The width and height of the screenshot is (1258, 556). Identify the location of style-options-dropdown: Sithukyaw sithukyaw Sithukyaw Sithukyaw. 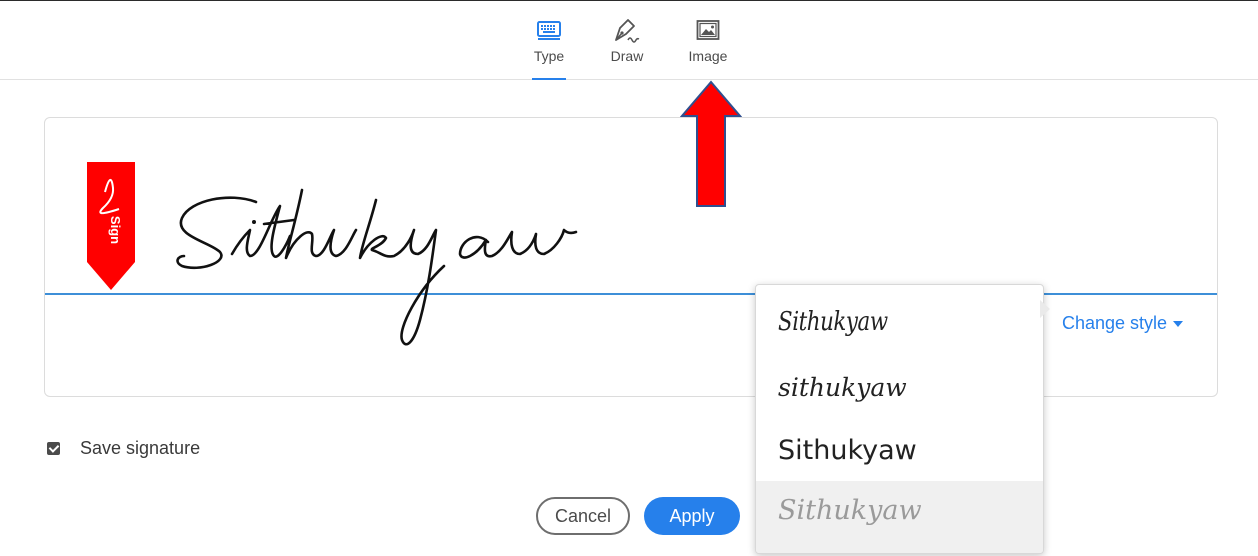
(899, 419).